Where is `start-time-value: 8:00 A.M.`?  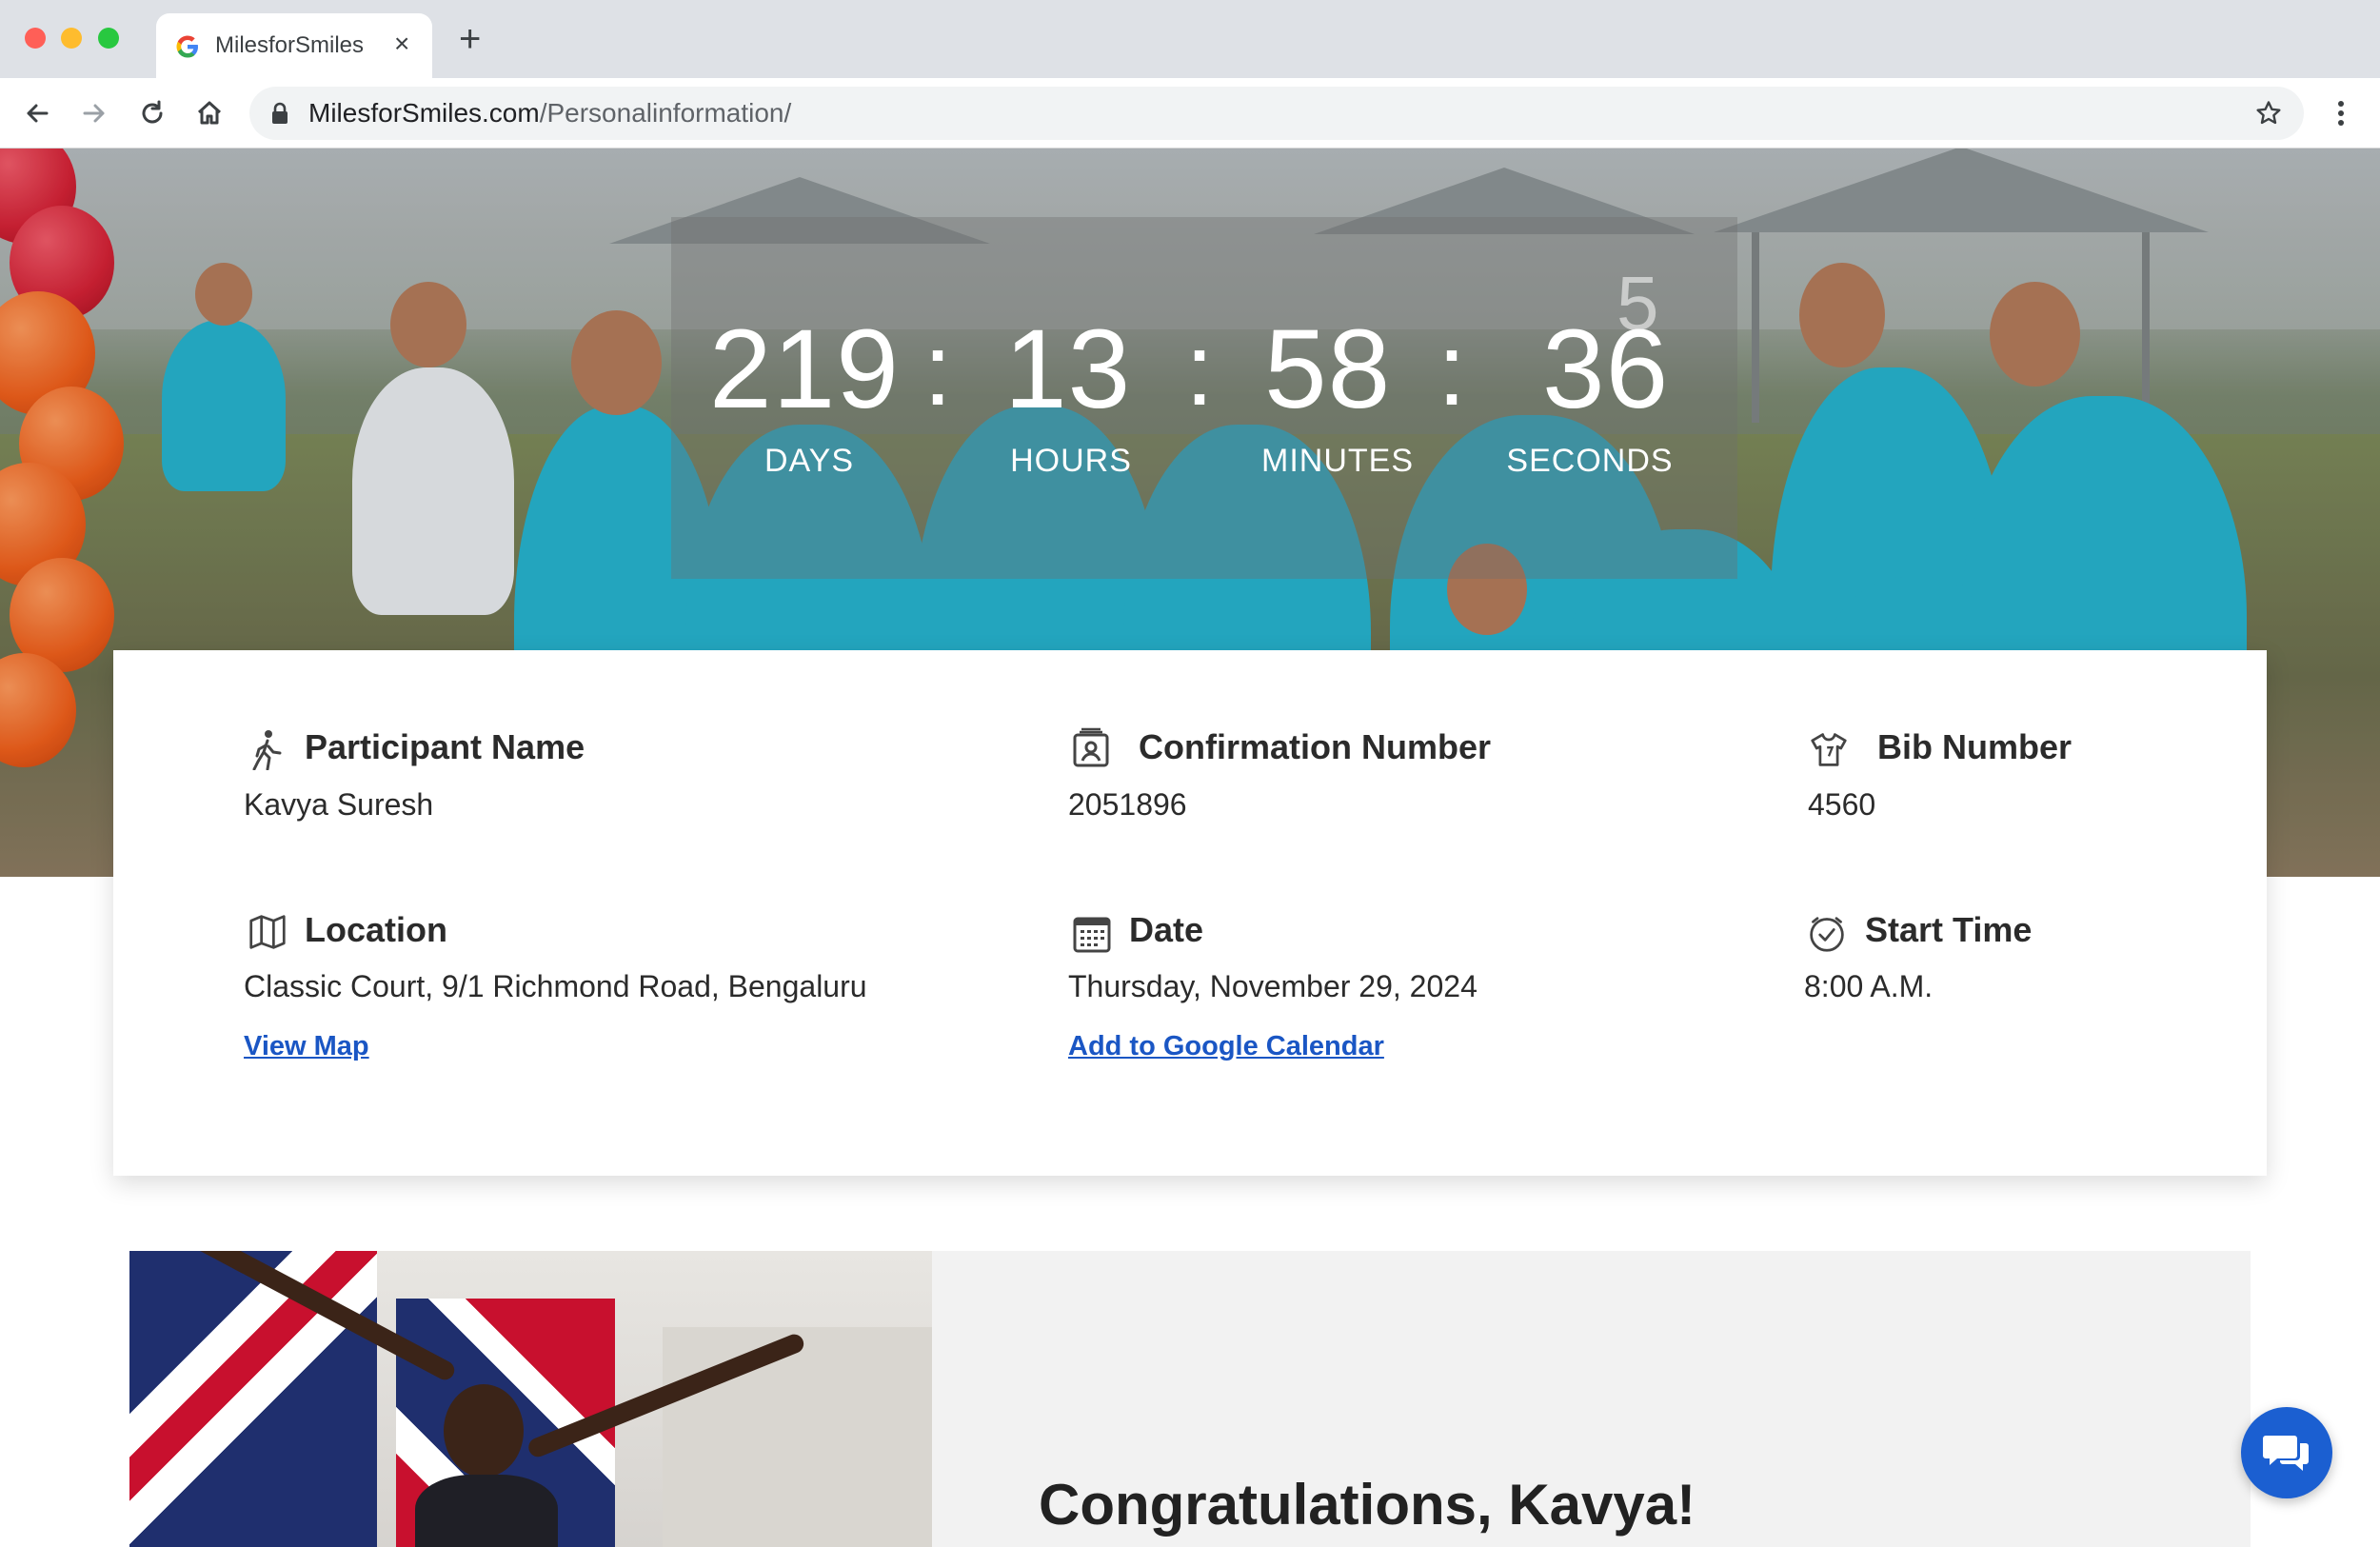 start-time-value: 8:00 A.M. is located at coordinates (1869, 986).